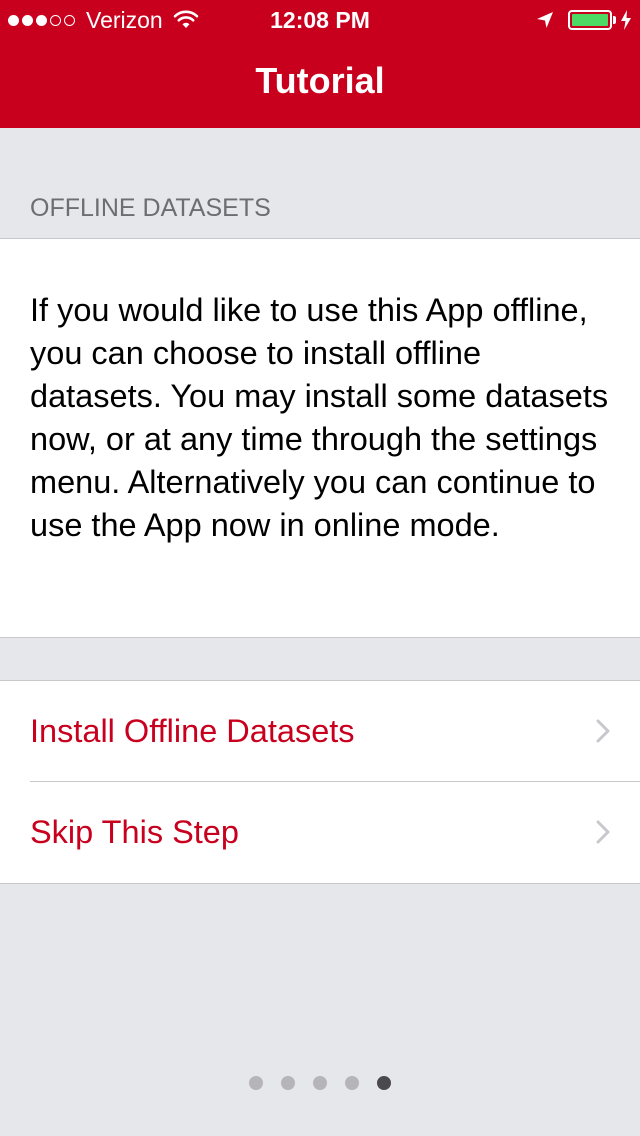 The width and height of the screenshot is (640, 1136). I want to click on action-label: Install Offline Datasets, so click(192, 731).